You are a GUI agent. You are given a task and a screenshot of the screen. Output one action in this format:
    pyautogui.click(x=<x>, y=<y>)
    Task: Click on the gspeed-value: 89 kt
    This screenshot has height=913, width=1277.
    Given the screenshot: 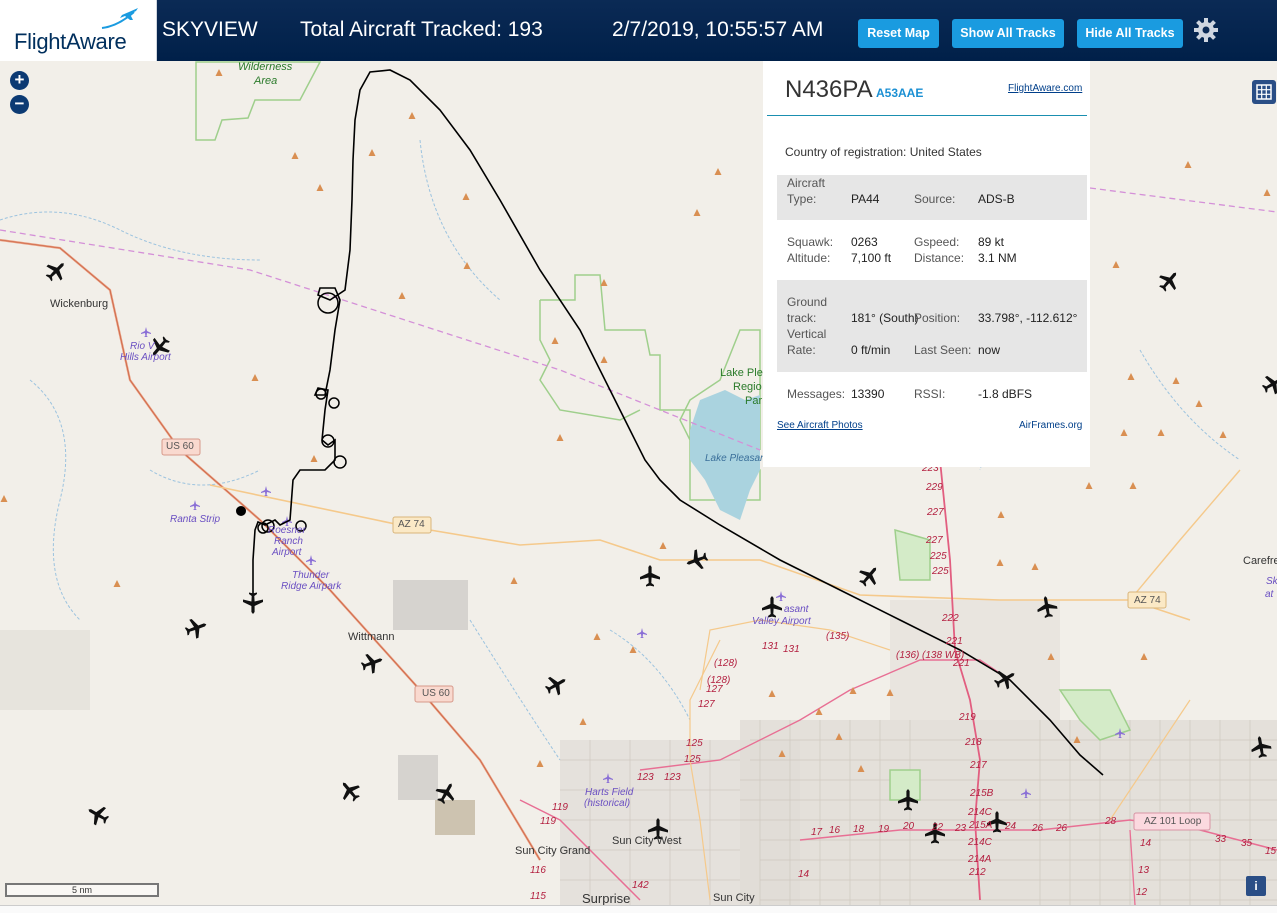 What is the action you would take?
    pyautogui.click(x=991, y=242)
    